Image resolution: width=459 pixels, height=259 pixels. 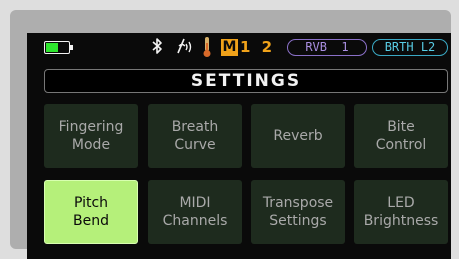 I want to click on menu-item-bite-control: Bite Control, so click(x=401, y=136).